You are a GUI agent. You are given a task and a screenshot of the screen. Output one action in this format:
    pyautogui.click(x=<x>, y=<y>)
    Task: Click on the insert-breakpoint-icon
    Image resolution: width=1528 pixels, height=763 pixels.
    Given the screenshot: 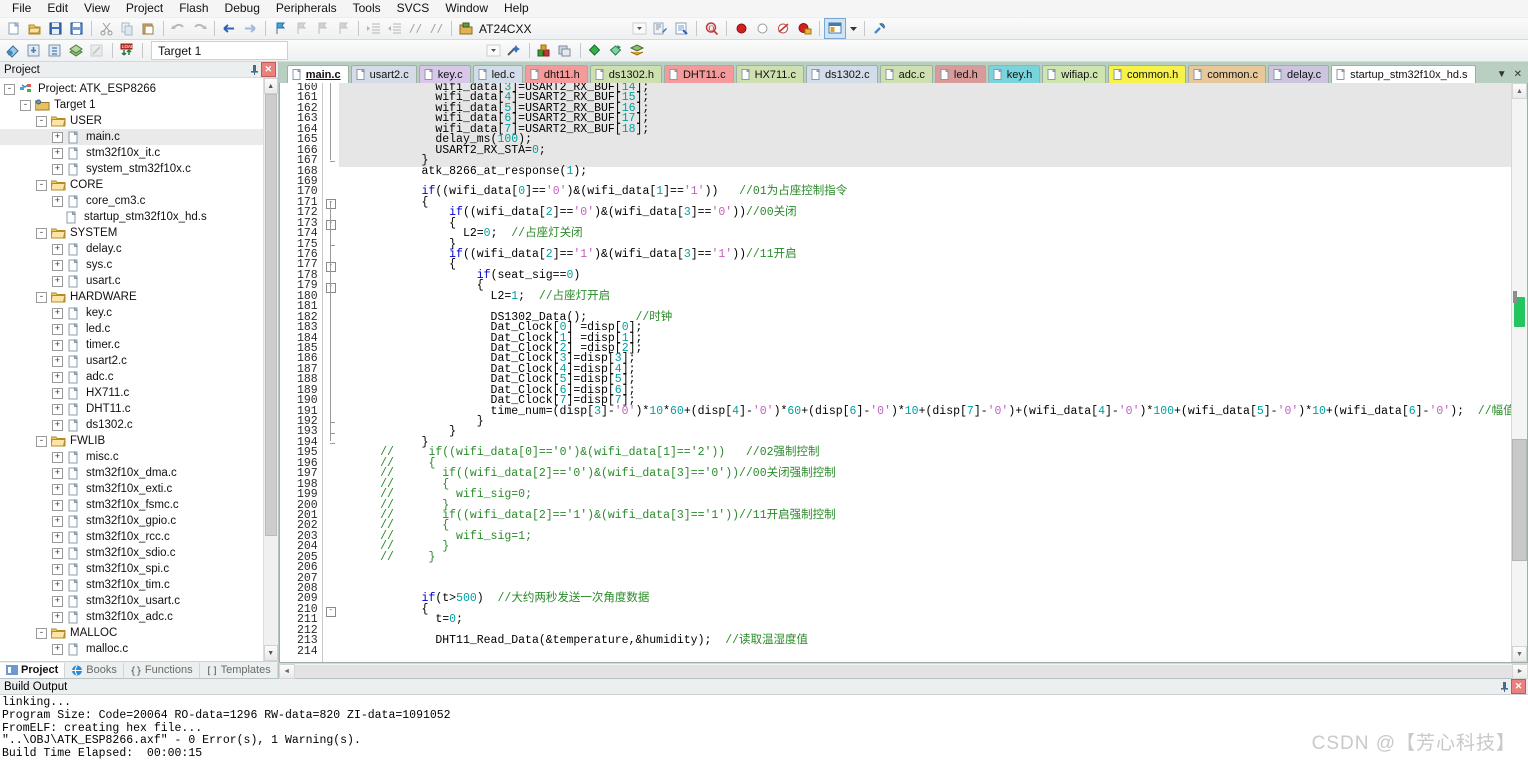 What is the action you would take?
    pyautogui.click(x=741, y=28)
    